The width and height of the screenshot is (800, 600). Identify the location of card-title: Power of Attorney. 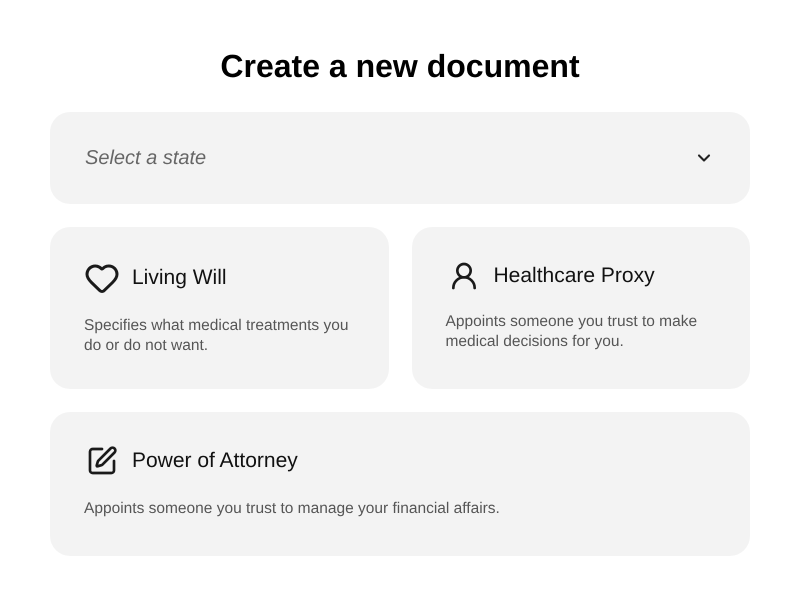
(215, 461).